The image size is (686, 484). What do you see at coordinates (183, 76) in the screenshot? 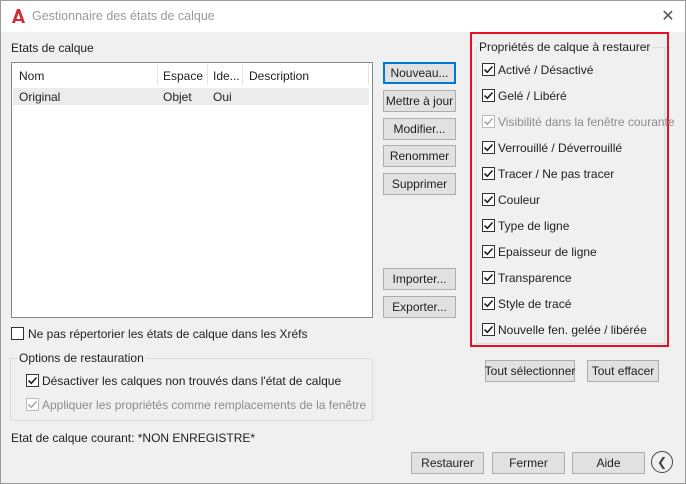
I see `column-header-espace: Espace` at bounding box center [183, 76].